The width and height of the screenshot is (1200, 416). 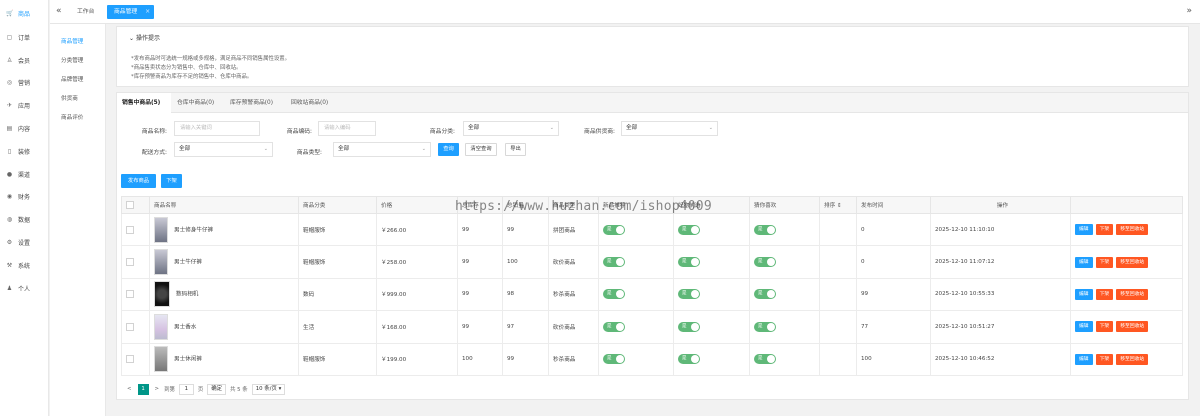 I want to click on filter-category-label: 商品分类:, so click(x=442, y=132).